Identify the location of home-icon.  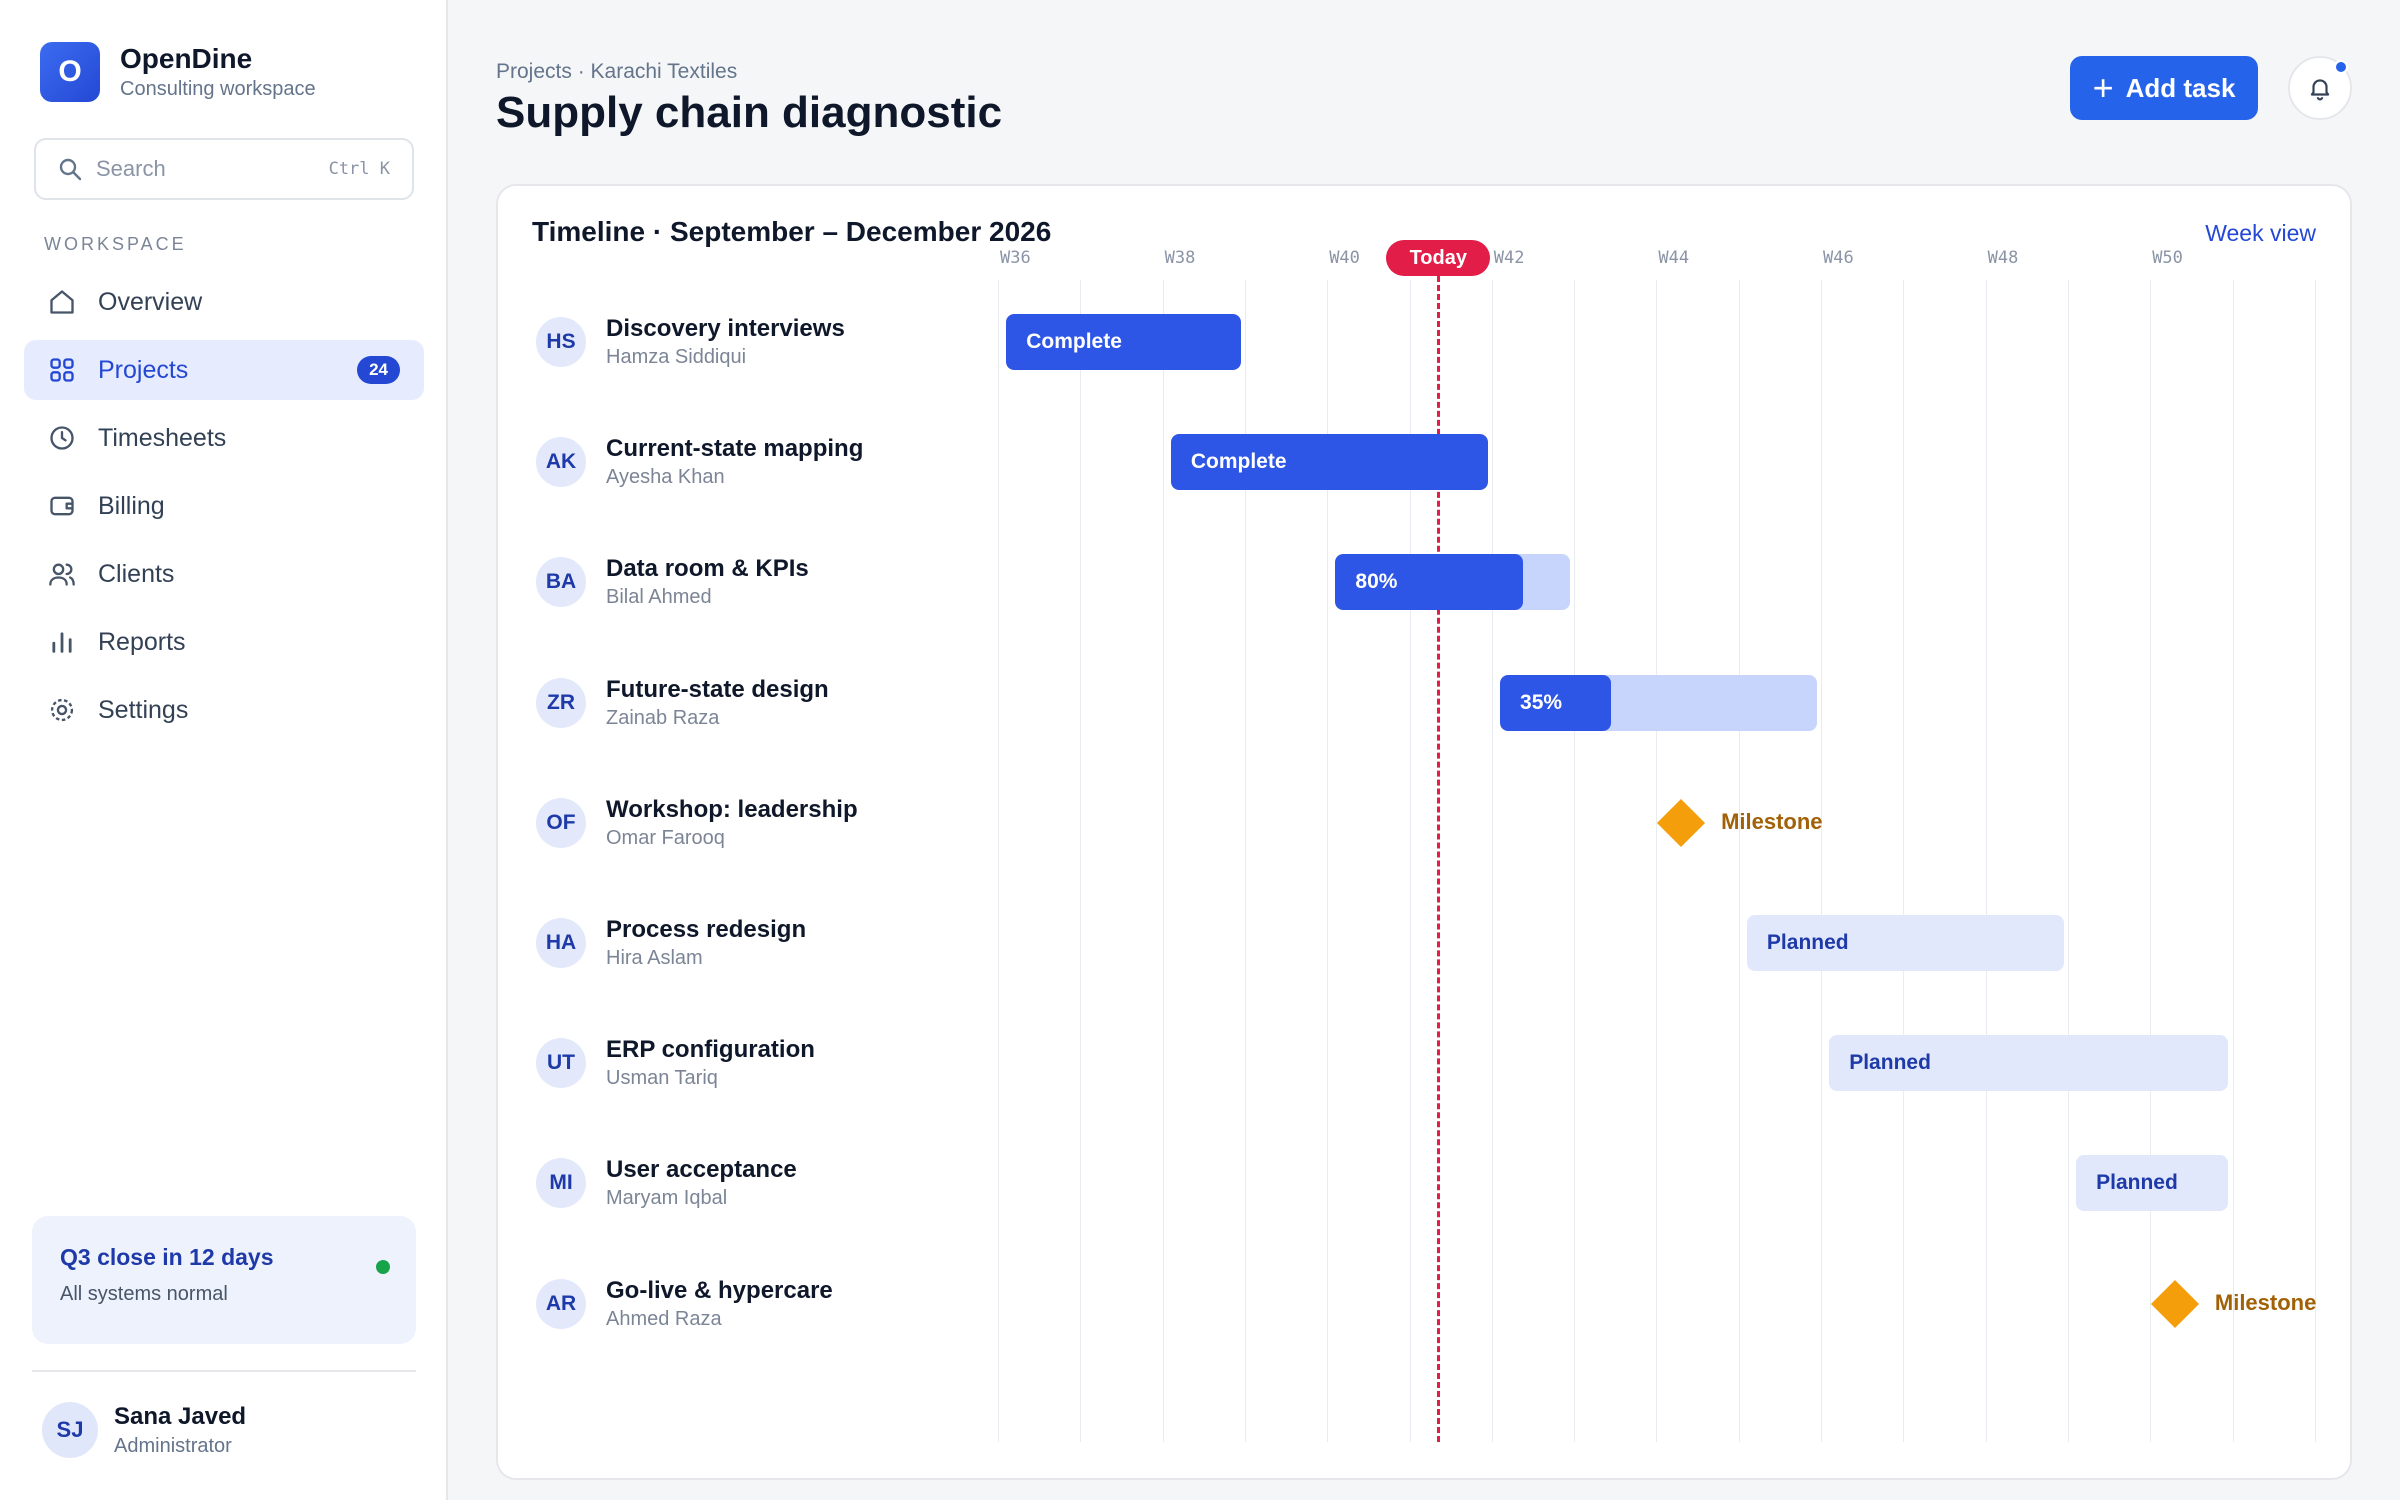
(62, 302).